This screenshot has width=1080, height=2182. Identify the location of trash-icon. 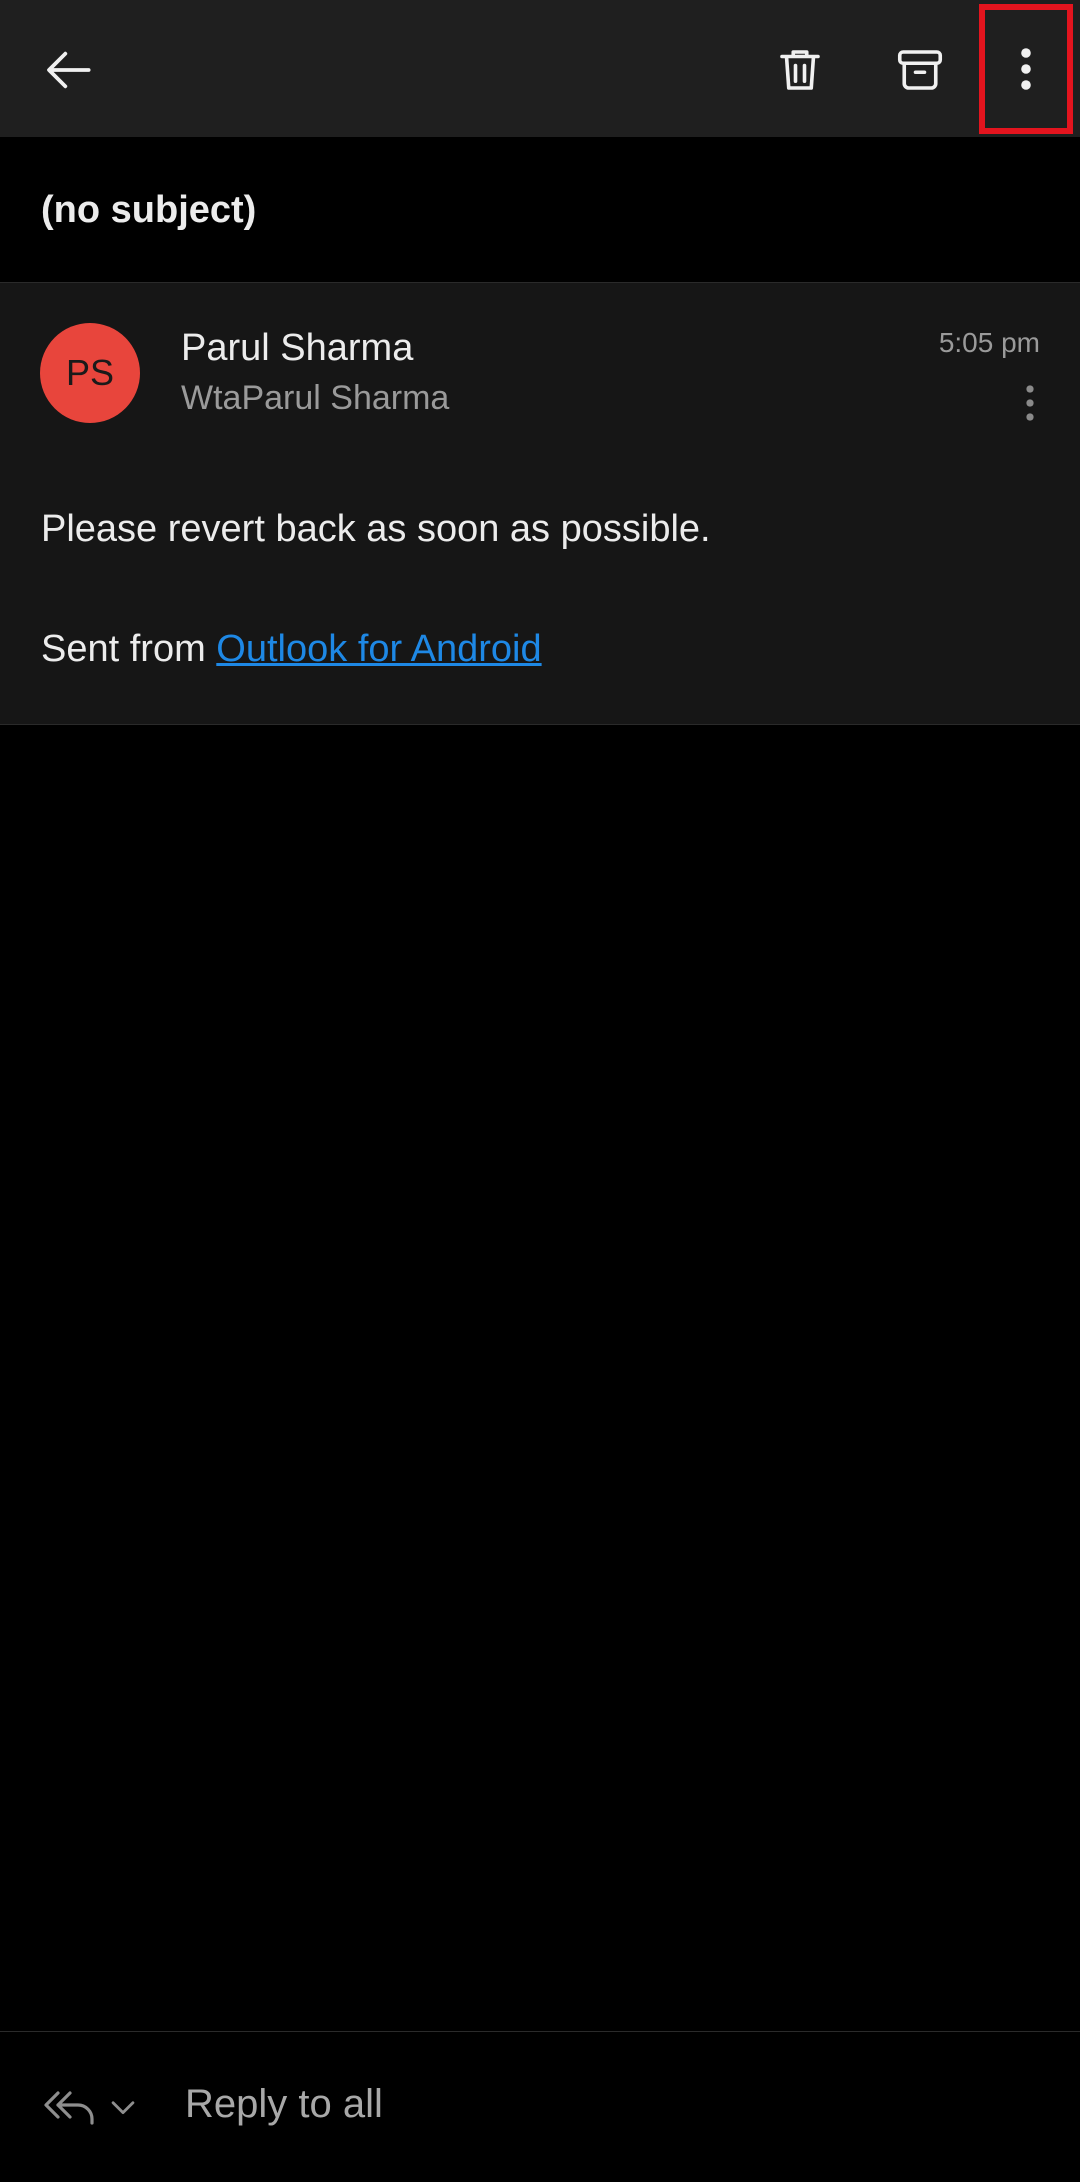
(800, 70).